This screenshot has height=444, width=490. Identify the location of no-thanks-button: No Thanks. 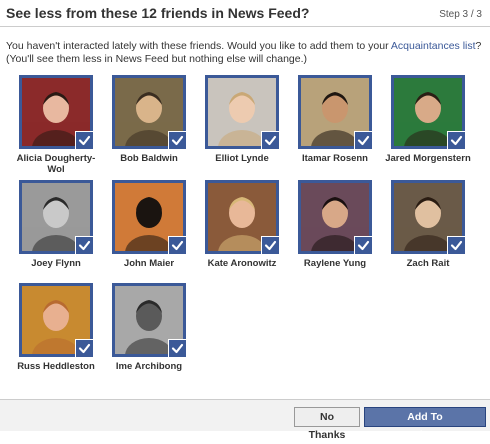
(327, 424).